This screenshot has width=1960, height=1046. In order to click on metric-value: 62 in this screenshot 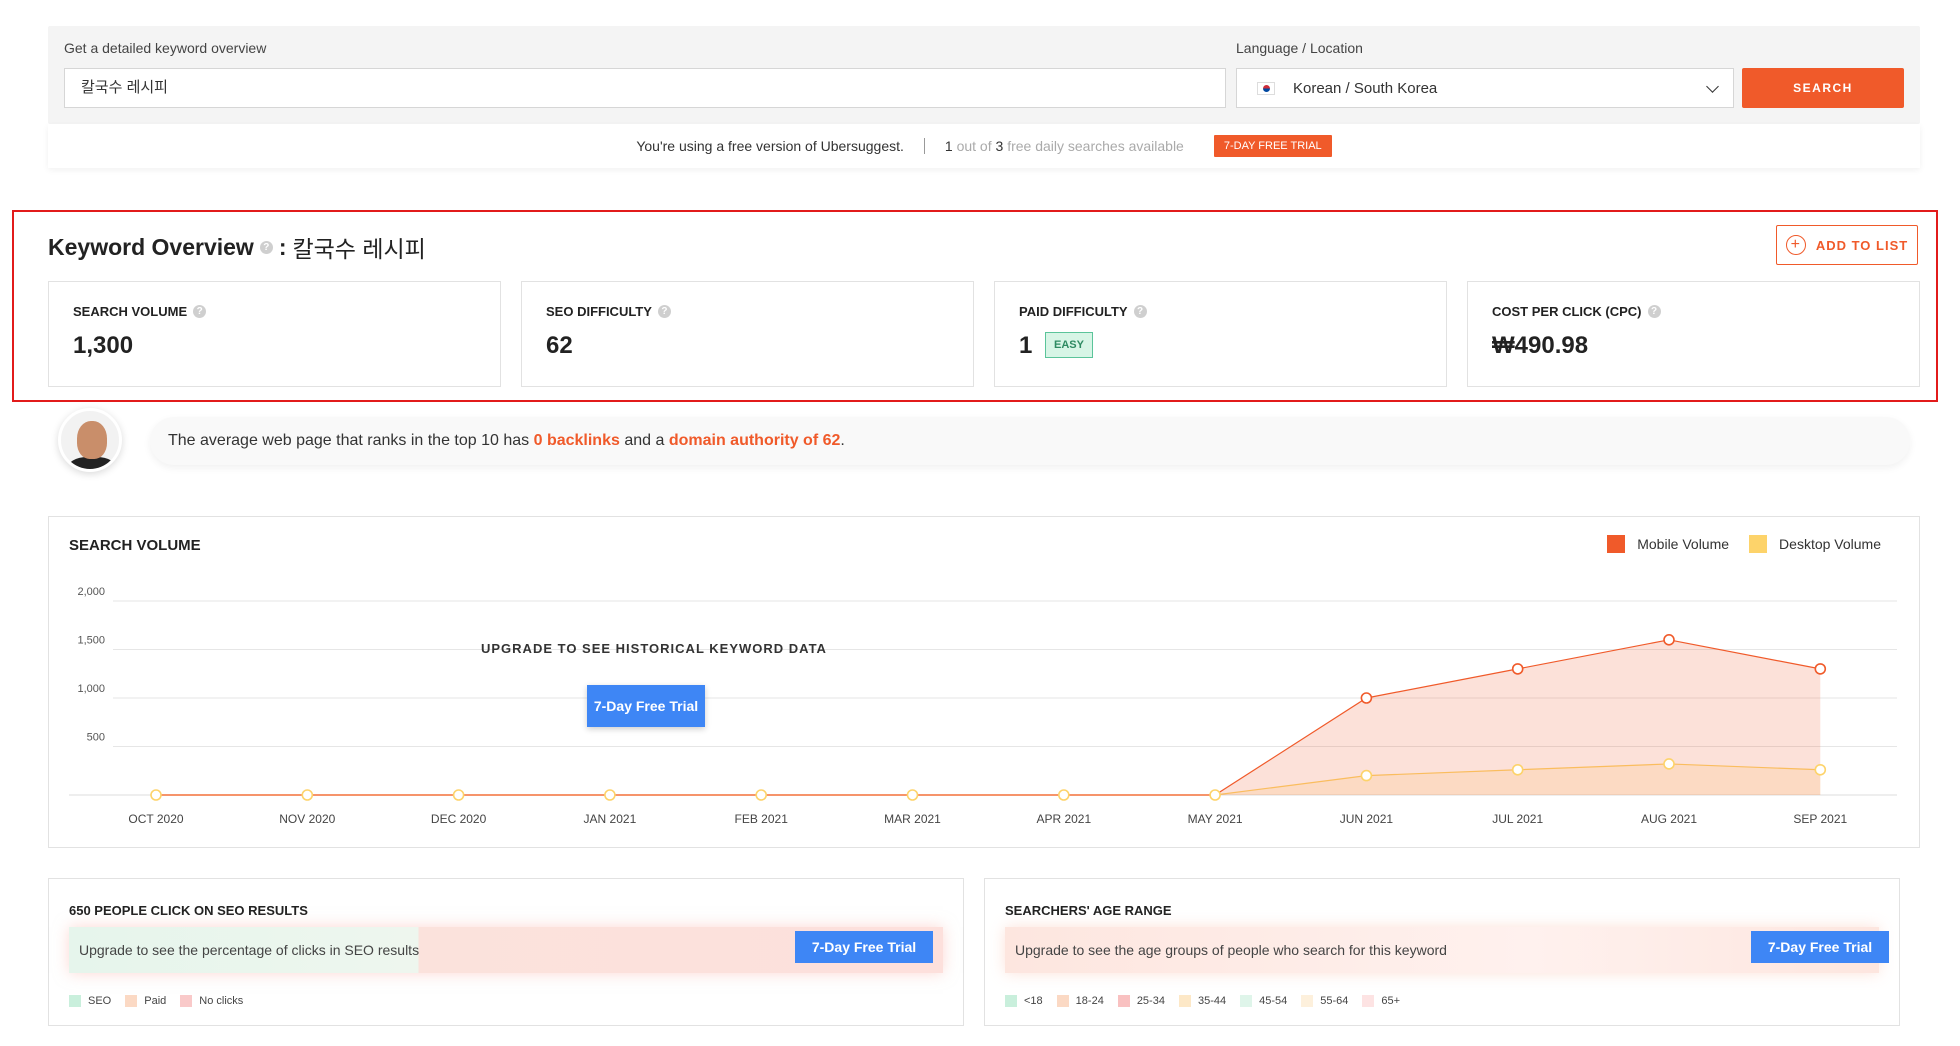, I will do `click(559, 345)`.